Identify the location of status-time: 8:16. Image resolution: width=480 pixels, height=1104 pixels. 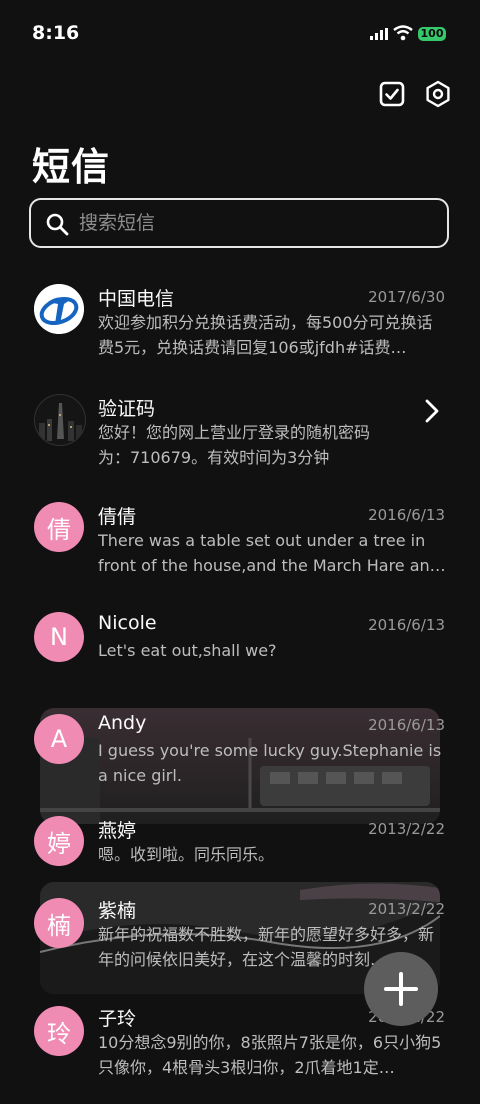
(56, 33).